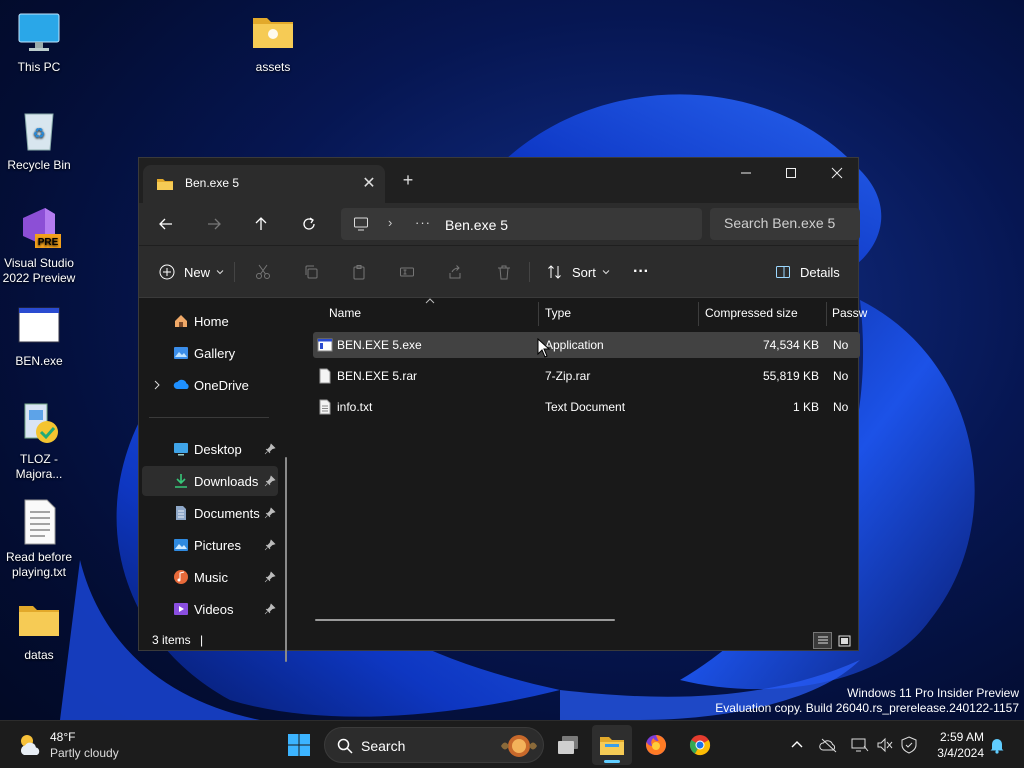 This screenshot has width=1024, height=768. I want to click on breadcrumb-current: Ben.exe 5, so click(476, 225).